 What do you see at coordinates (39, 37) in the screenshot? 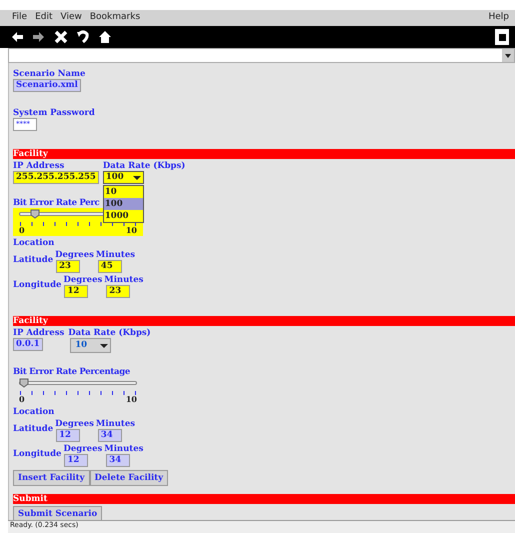
I see `forward-icon` at bounding box center [39, 37].